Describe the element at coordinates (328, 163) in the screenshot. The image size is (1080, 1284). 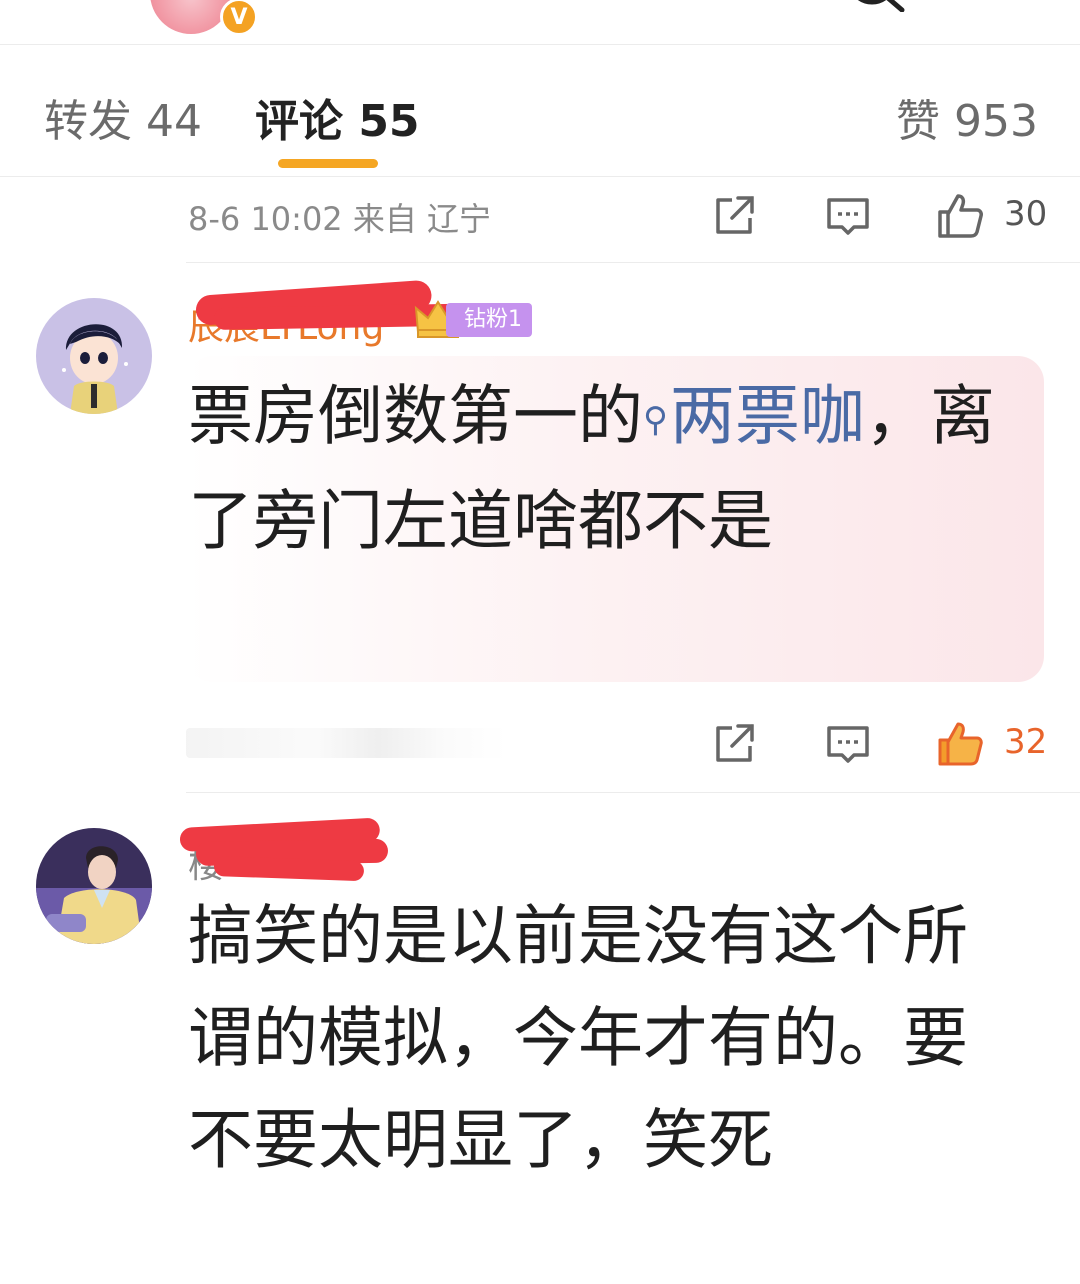
I see `active-tab-indicator` at that location.